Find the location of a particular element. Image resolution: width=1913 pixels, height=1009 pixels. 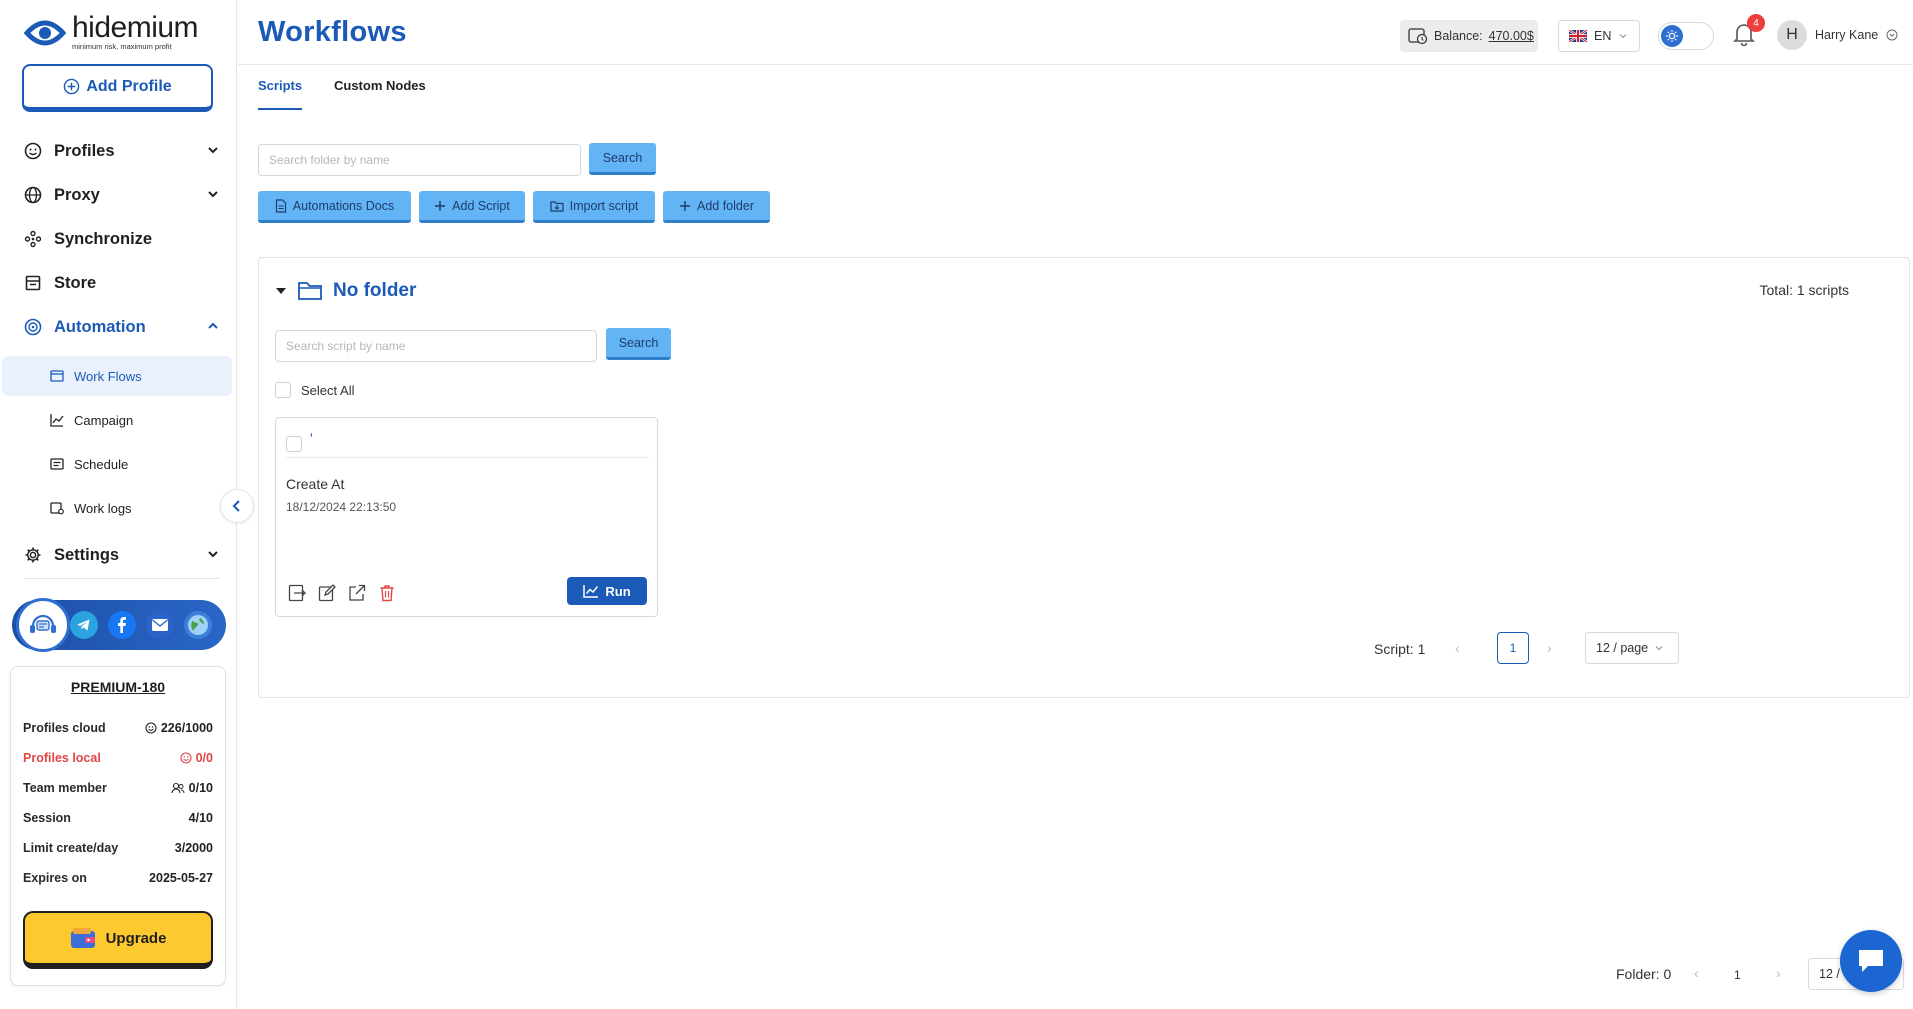

plan-row-value: 3/2000 is located at coordinates (193, 848).